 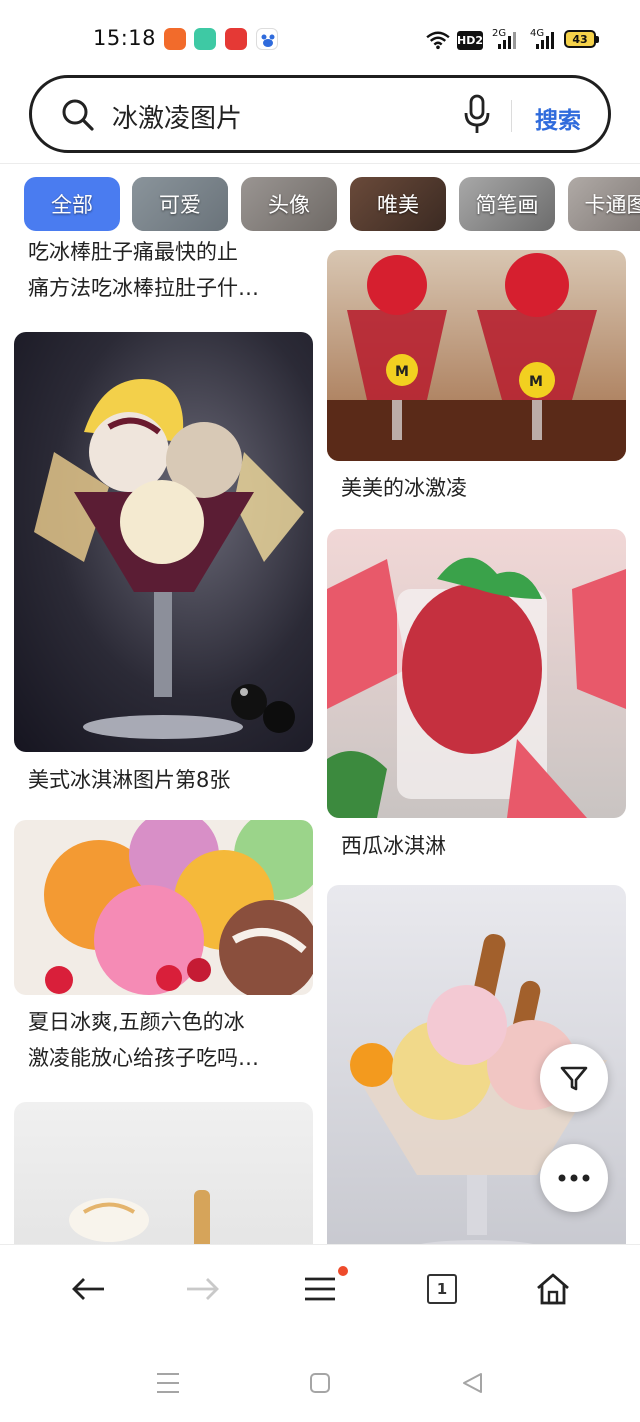 I want to click on arrow-left-icon, so click(x=88, y=1289).